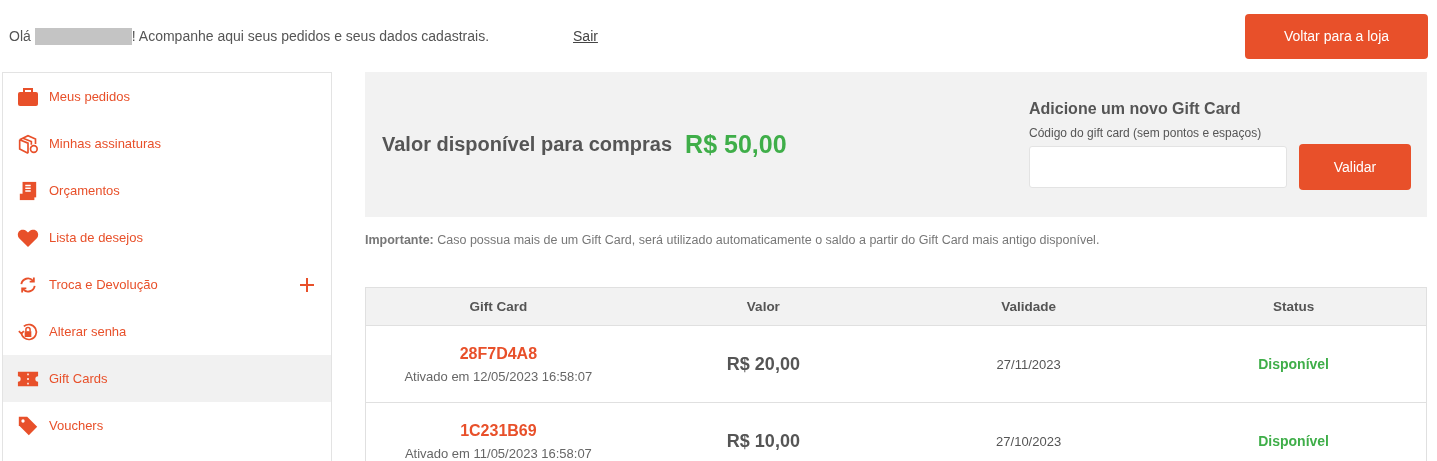  Describe the element at coordinates (167, 143) in the screenshot. I see `sidebar-item: Minhas assinaturas` at that location.